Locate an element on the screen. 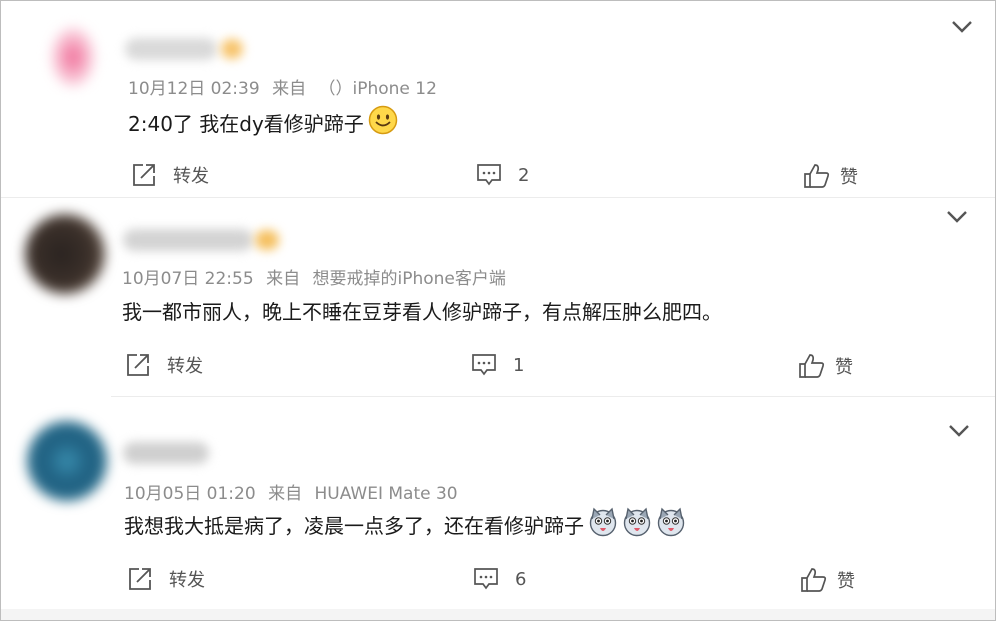  comment-text: 我想我大抵是病了，凌晨一点多了，还在看修驴蹄子 is located at coordinates (405, 524).